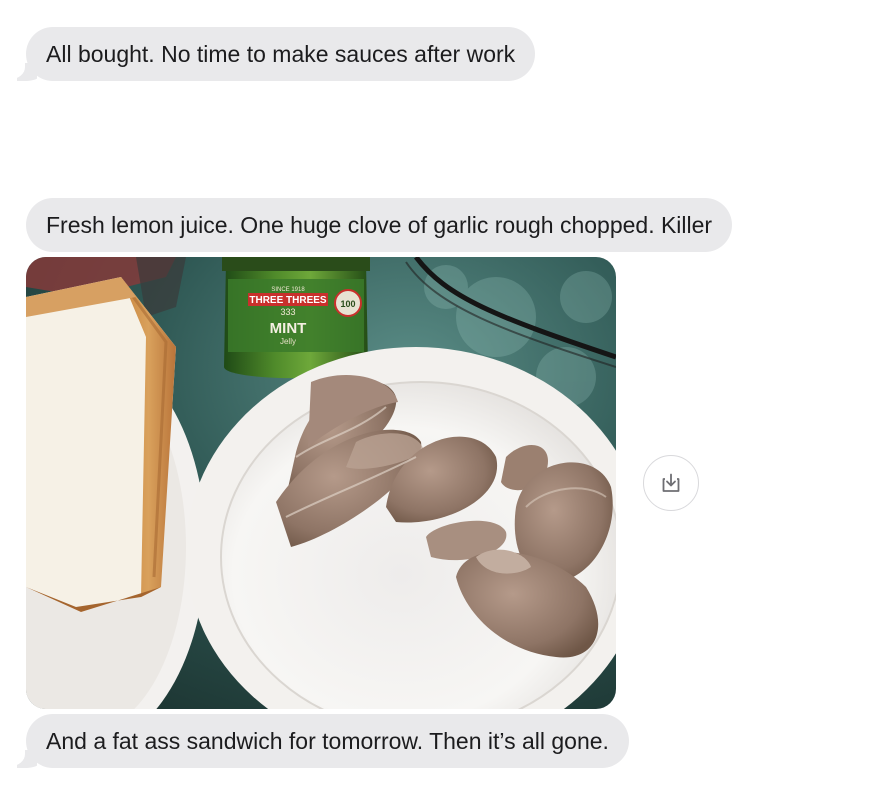  What do you see at coordinates (288, 300) in the screenshot?
I see `jar-brand-text: THREE THREES` at bounding box center [288, 300].